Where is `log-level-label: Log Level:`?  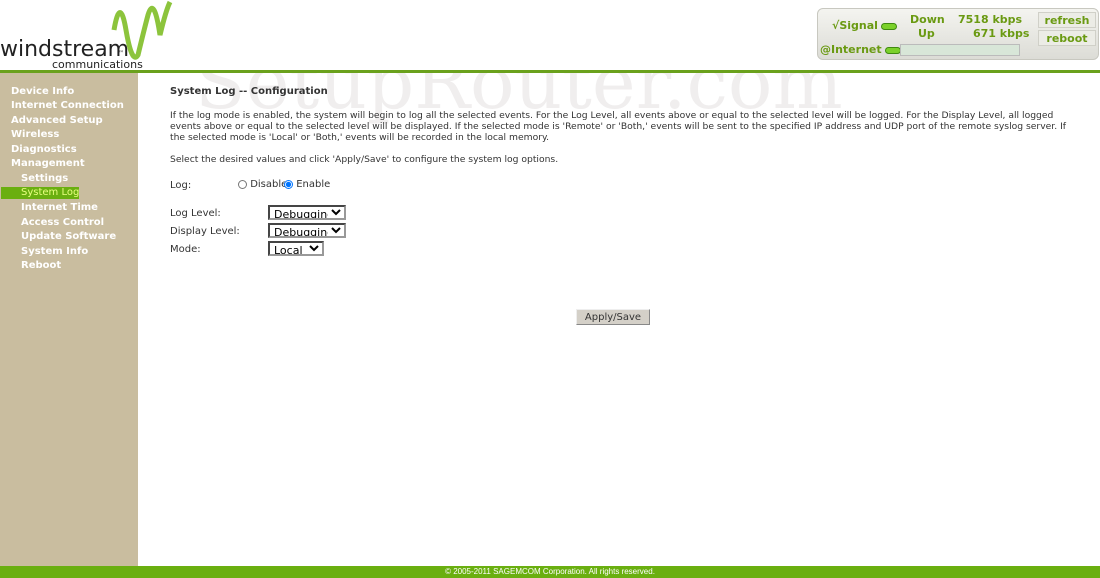
log-level-label: Log Level: is located at coordinates (195, 213).